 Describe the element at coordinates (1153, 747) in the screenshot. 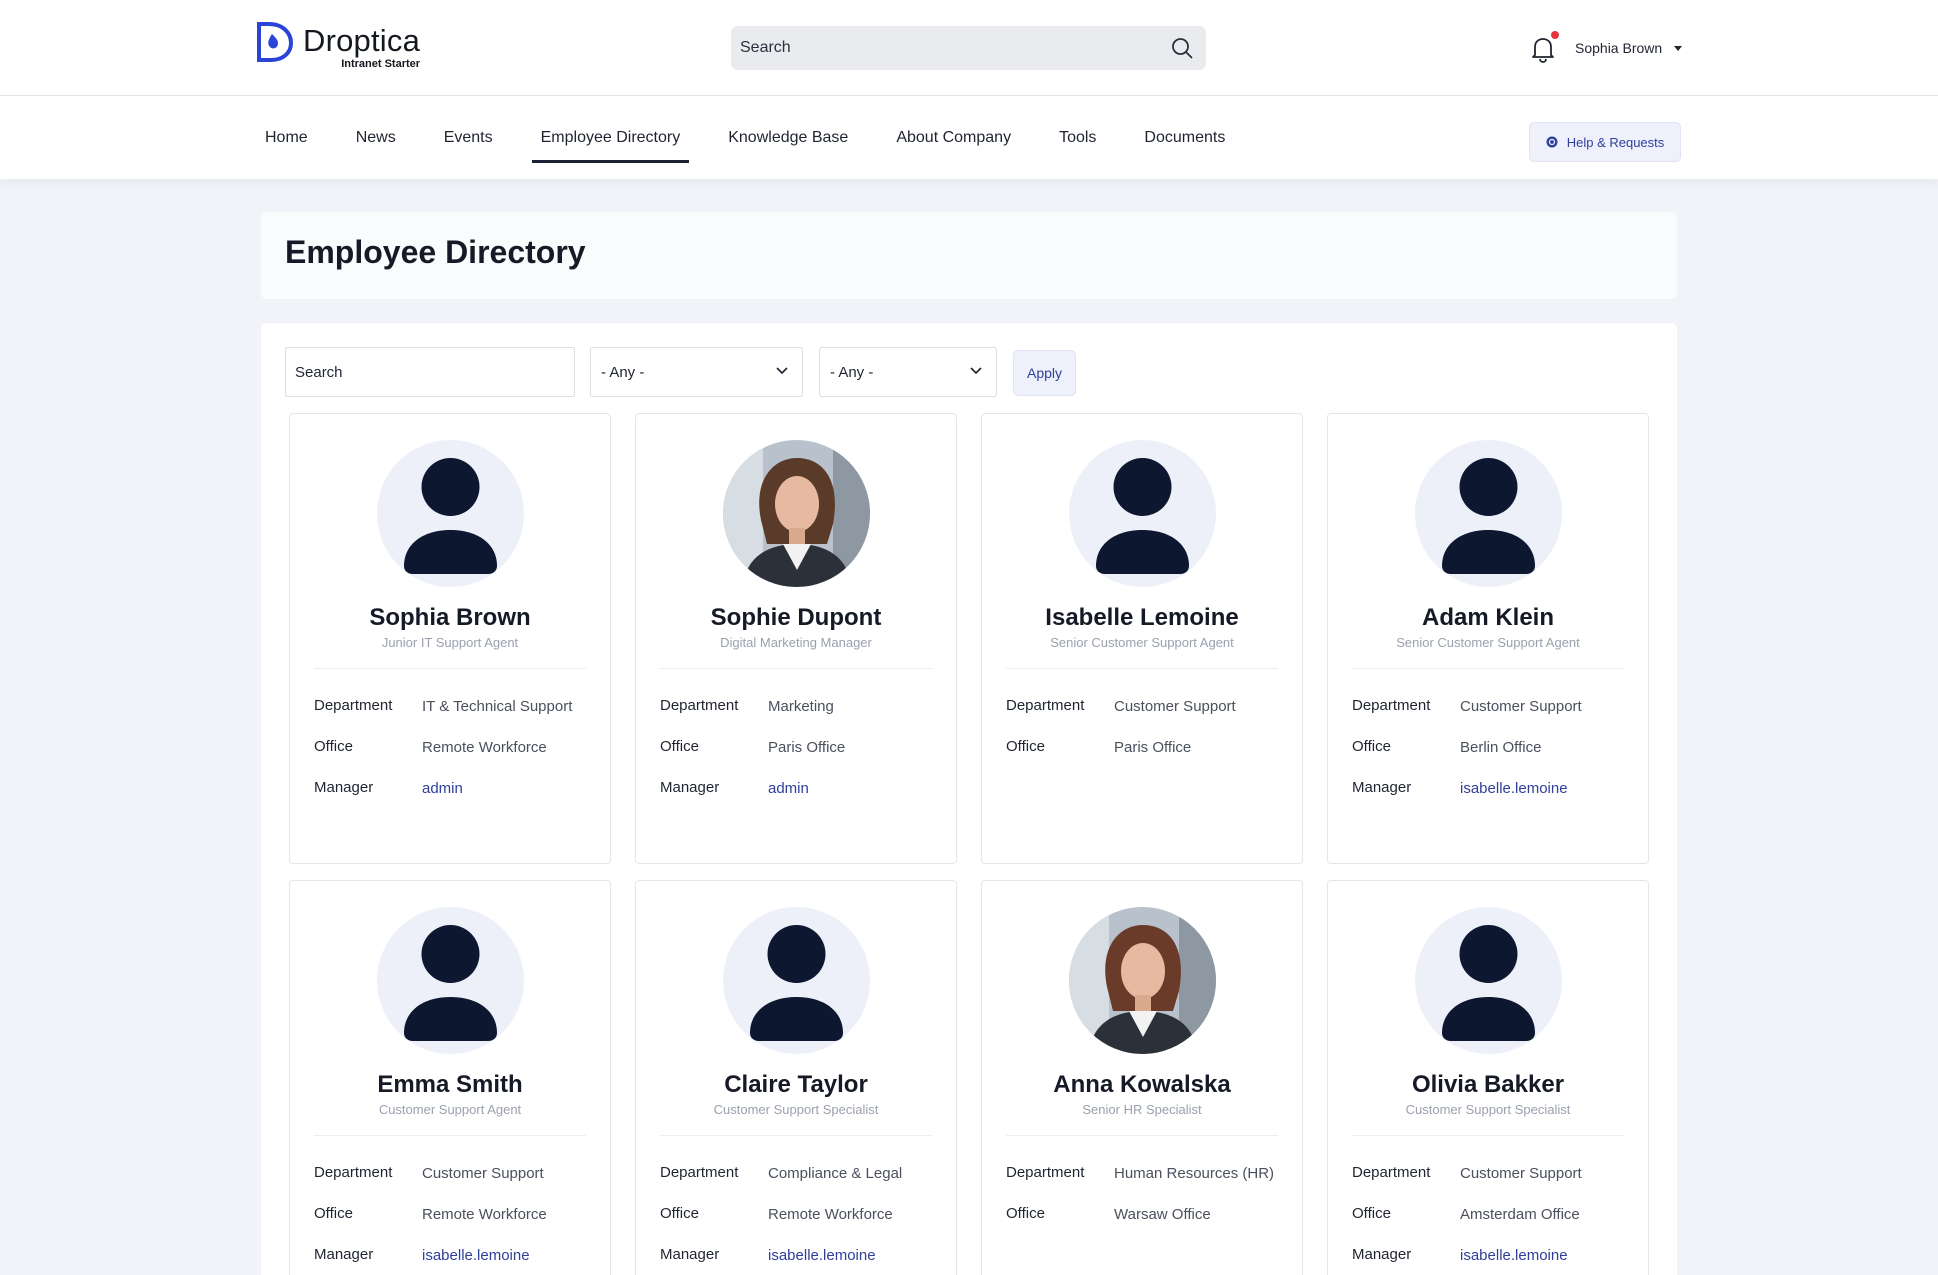

I see `office-value: Paris Office` at that location.